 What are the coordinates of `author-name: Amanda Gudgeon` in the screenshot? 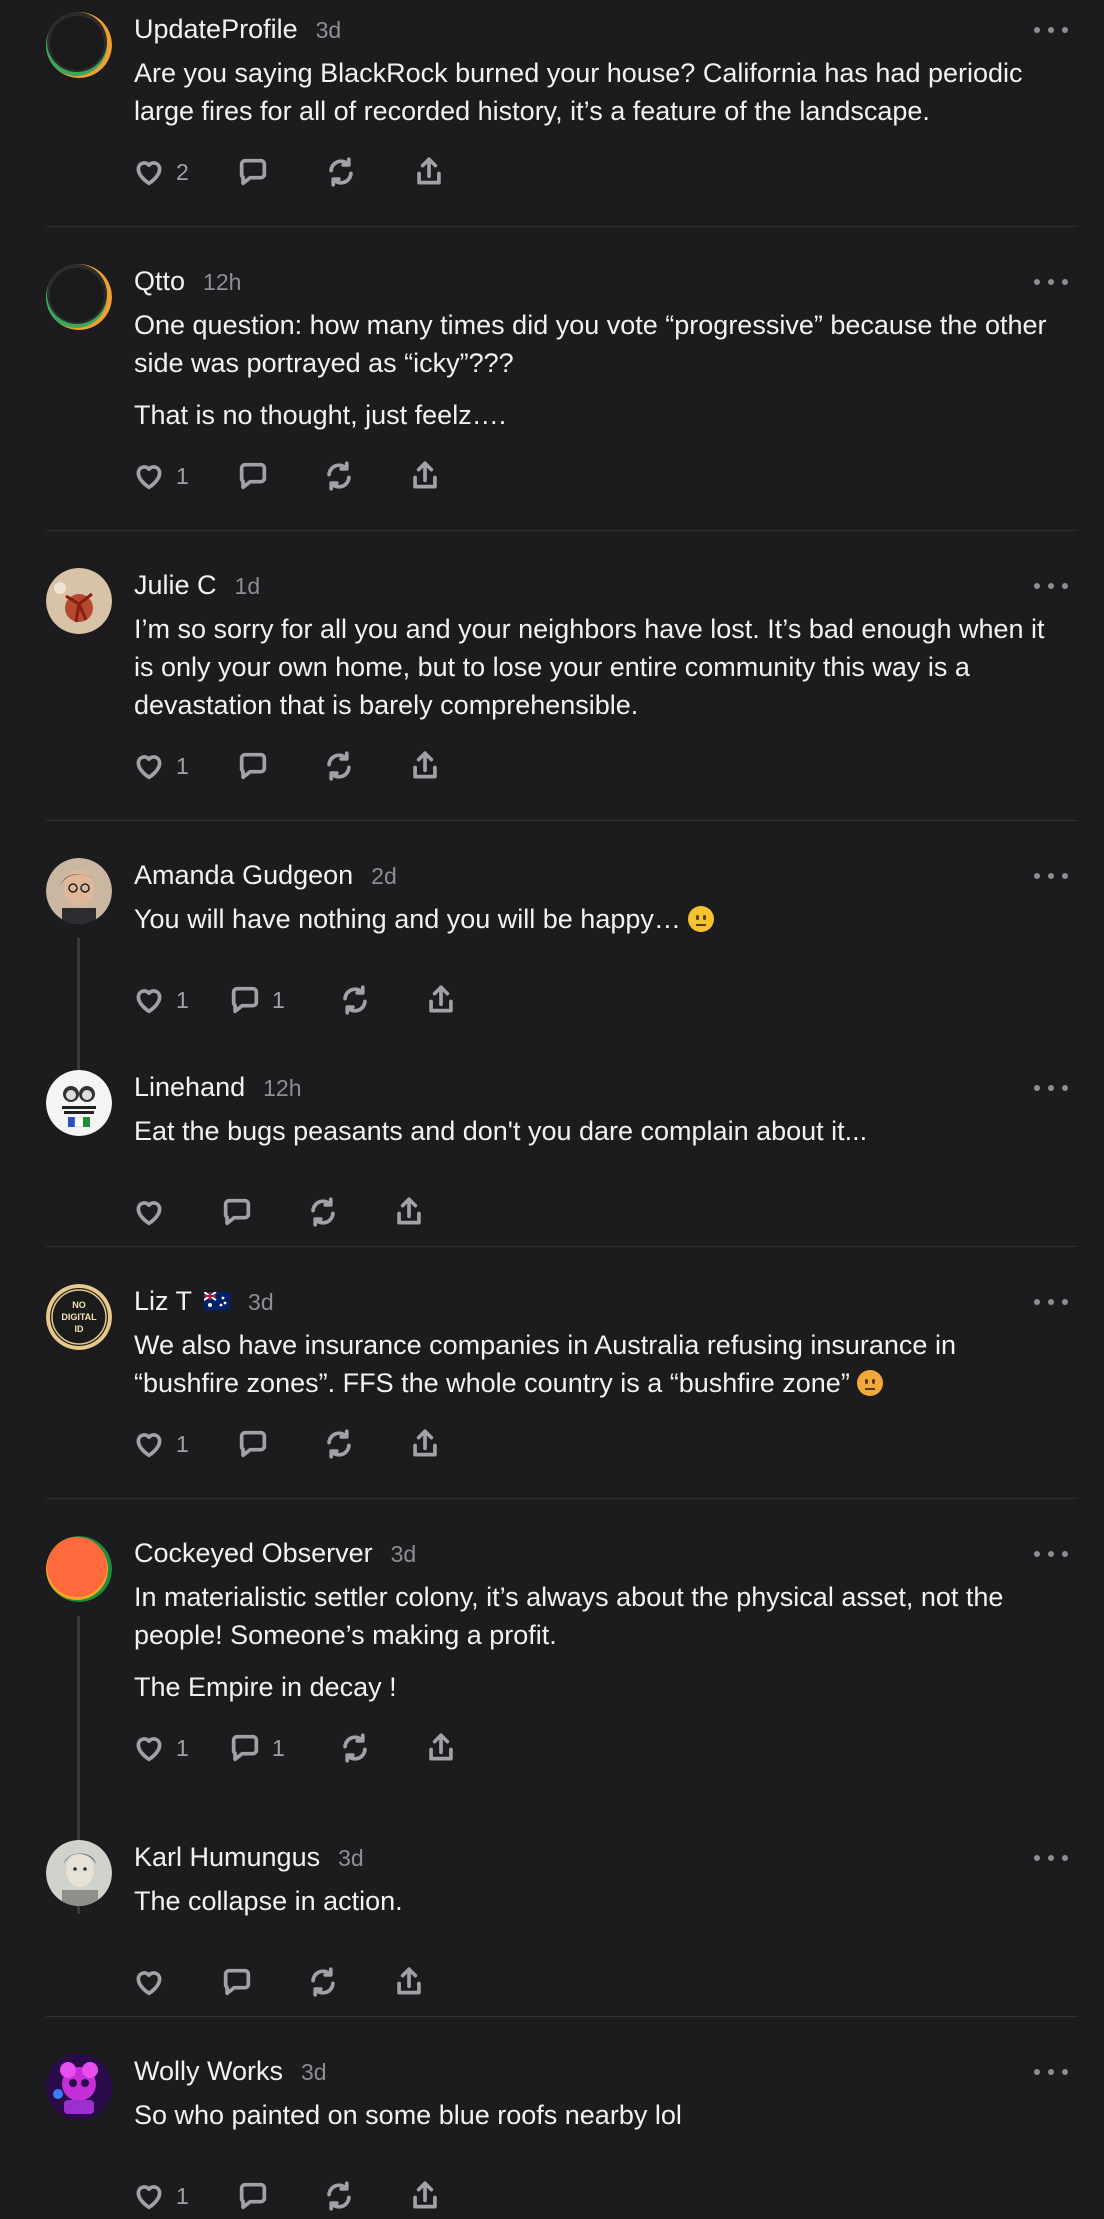 It's located at (243, 875).